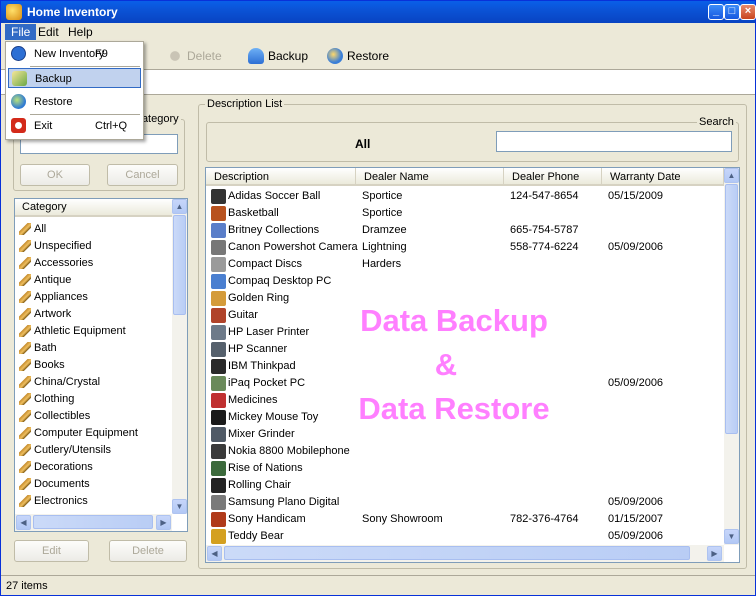  What do you see at coordinates (732, 12) in the screenshot?
I see `maximize-button: □` at bounding box center [732, 12].